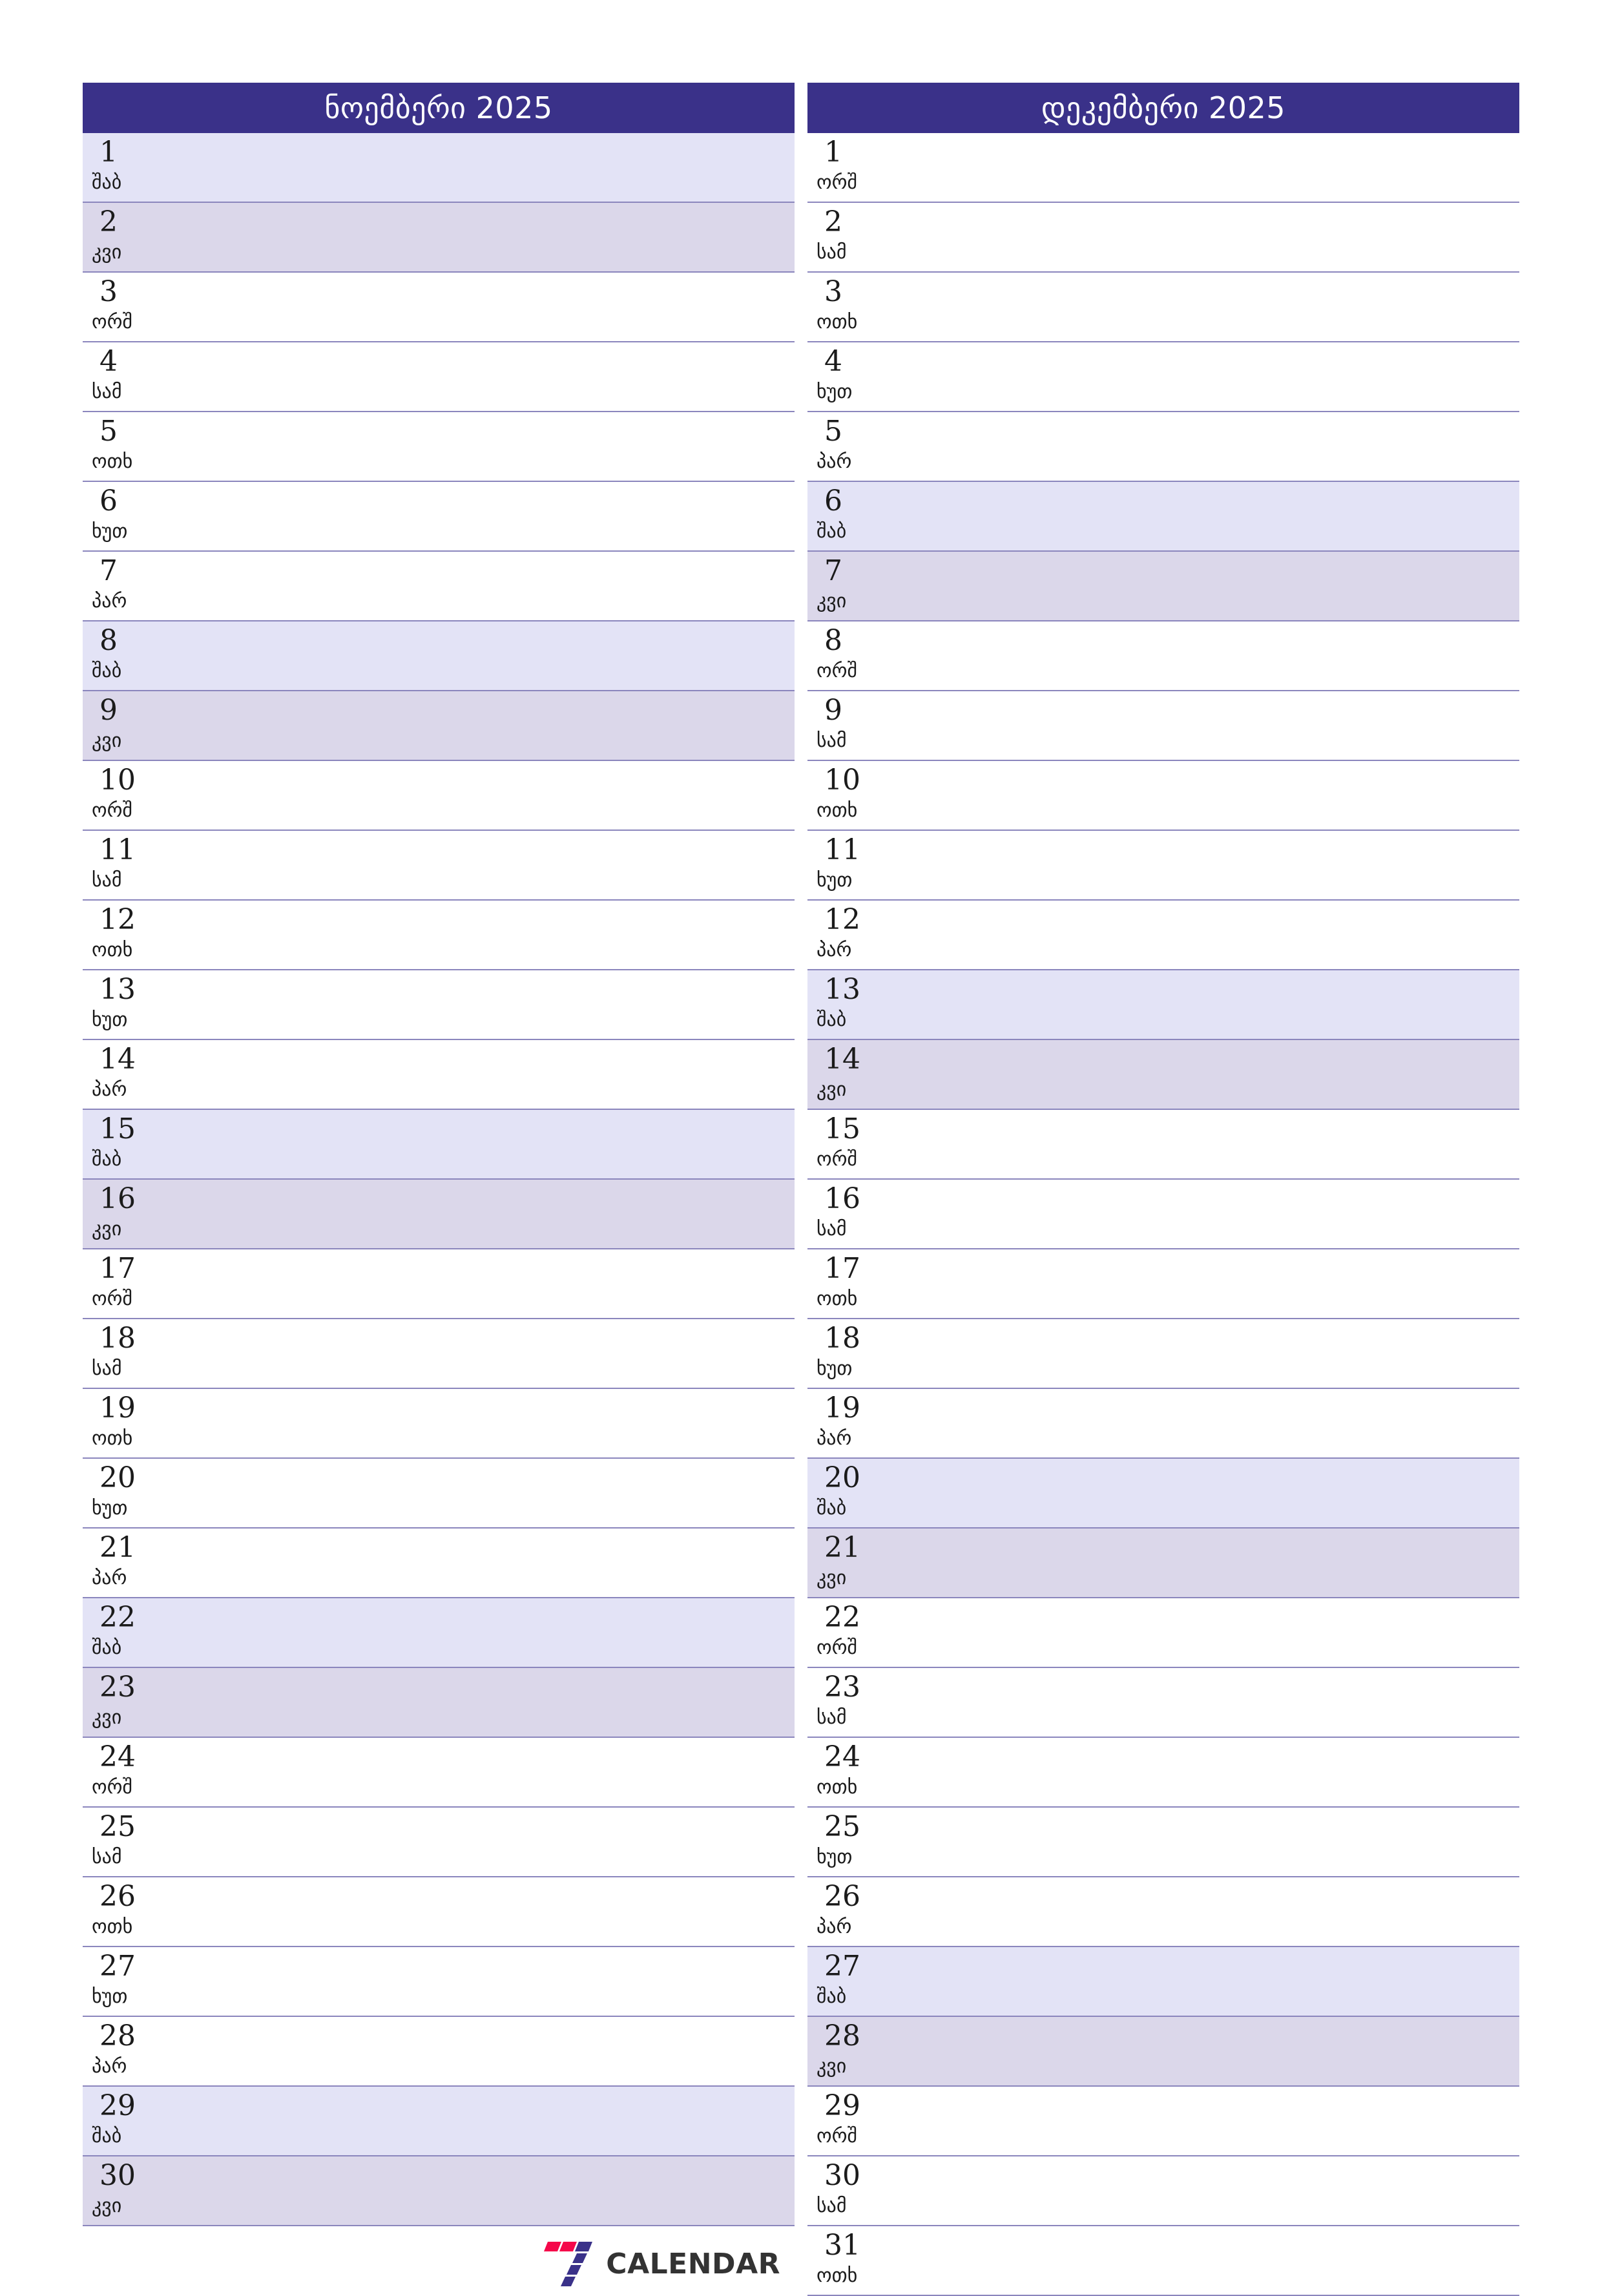 This screenshot has width=1602, height=2296. I want to click on day-row: 6 შაბ, so click(1163, 517).